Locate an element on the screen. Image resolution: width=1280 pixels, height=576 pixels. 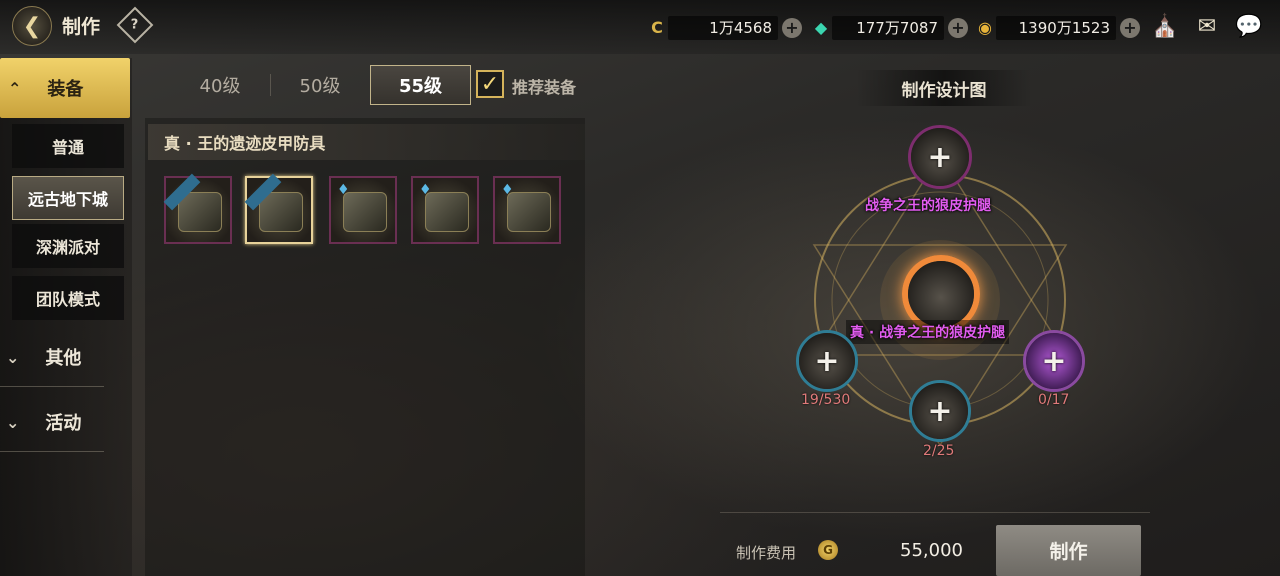
belt-icon: ♦ is located at coordinates (445, 210).